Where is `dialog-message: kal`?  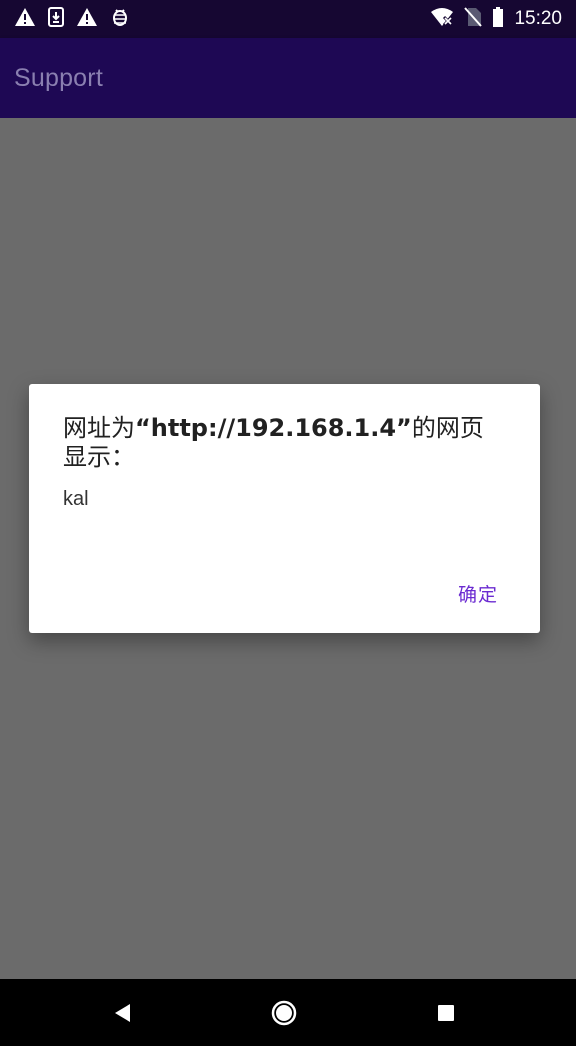
dialog-message: kal is located at coordinates (76, 499).